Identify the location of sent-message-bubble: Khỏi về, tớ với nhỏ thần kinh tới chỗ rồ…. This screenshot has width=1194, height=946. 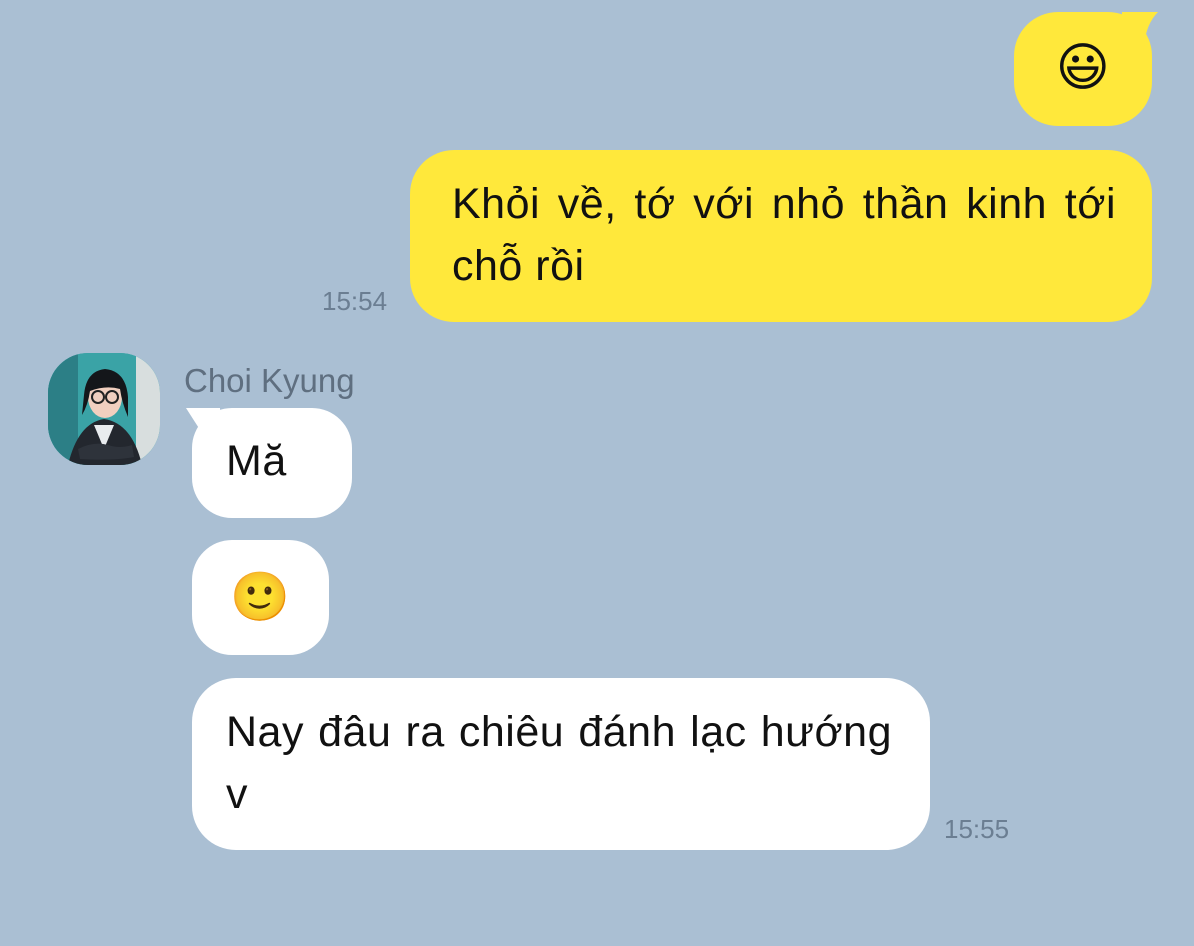
(781, 236).